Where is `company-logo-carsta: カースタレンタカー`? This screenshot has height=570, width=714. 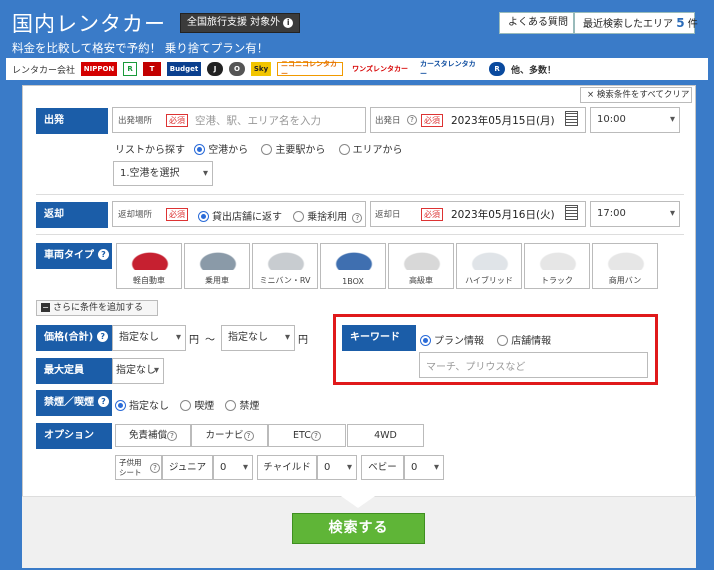
company-logo-carsta: カースタレンタカー is located at coordinates (450, 69).